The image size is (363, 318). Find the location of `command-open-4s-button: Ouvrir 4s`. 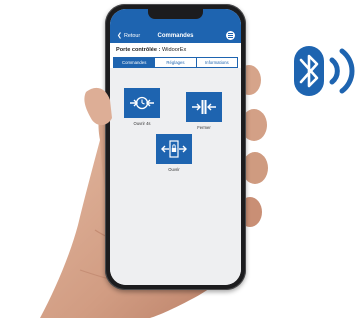

command-open-4s-button: Ouvrir 4s is located at coordinates (142, 107).